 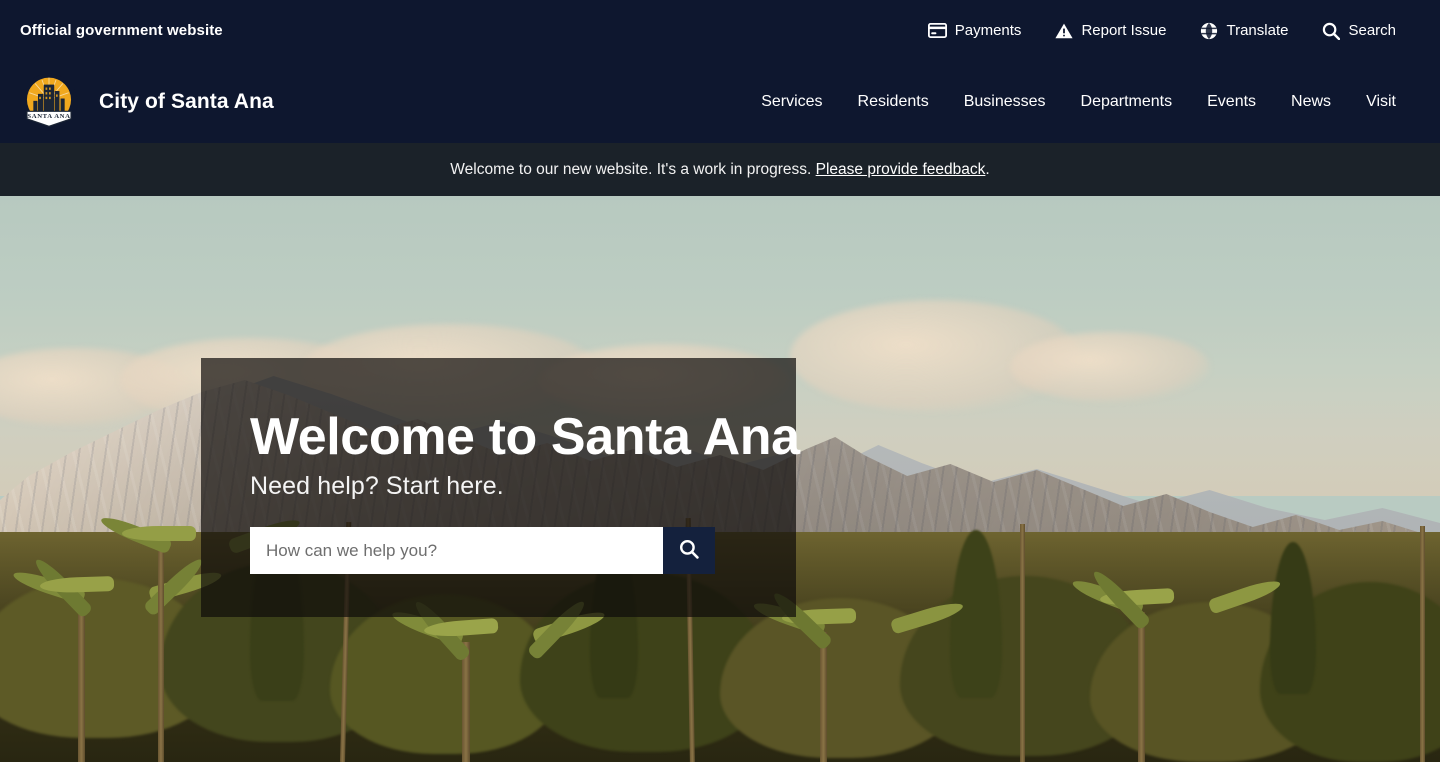 I want to click on utility-link-search: Search, so click(x=1359, y=31).